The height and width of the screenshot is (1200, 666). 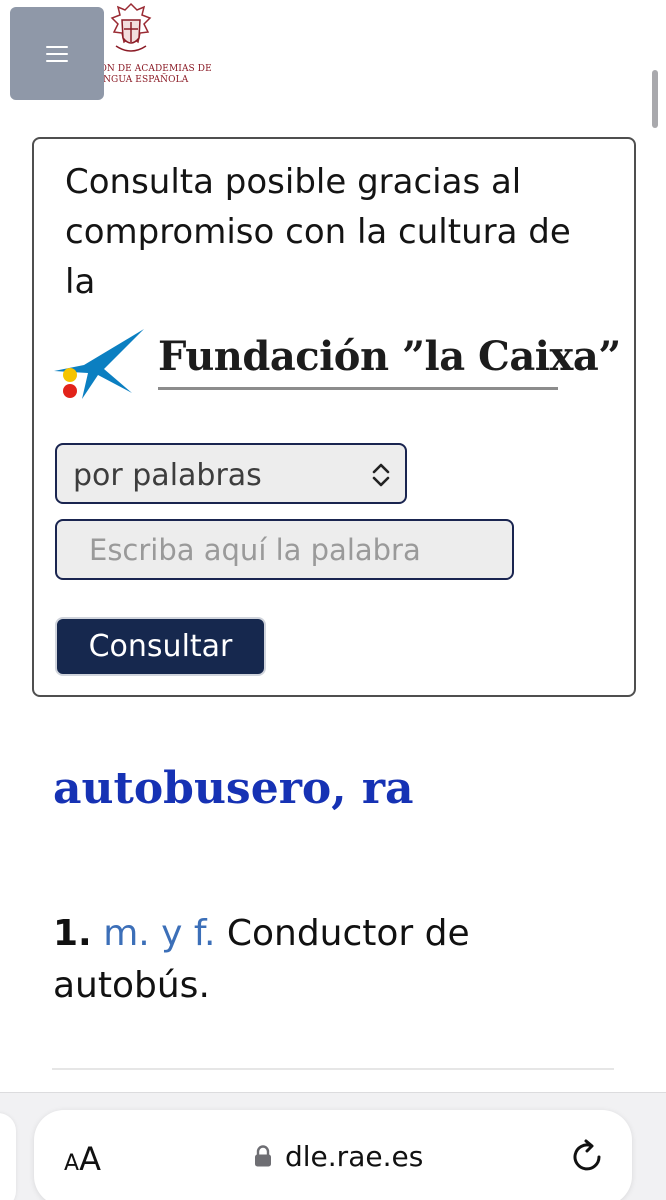 What do you see at coordinates (381, 475) in the screenshot?
I see `chevron-up-down-icon` at bounding box center [381, 475].